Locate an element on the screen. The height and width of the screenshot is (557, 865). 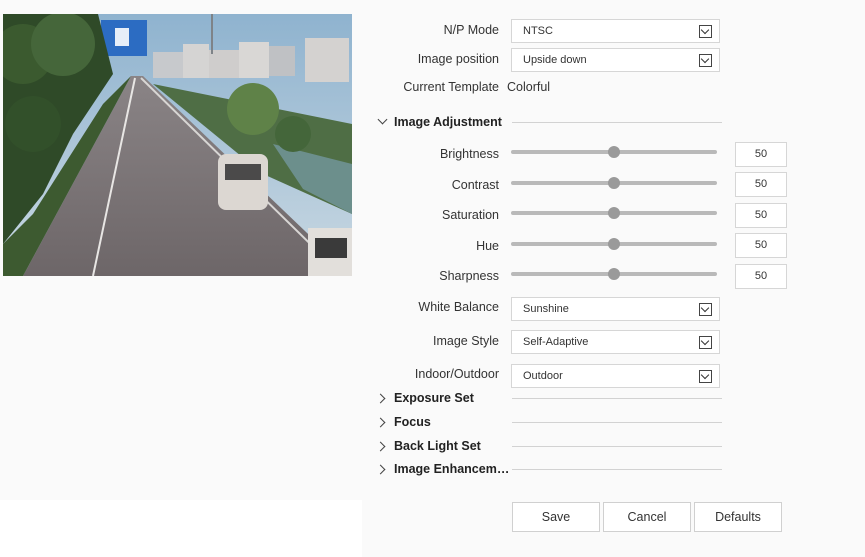
white-balance-value: Sunshine is located at coordinates (546, 309).